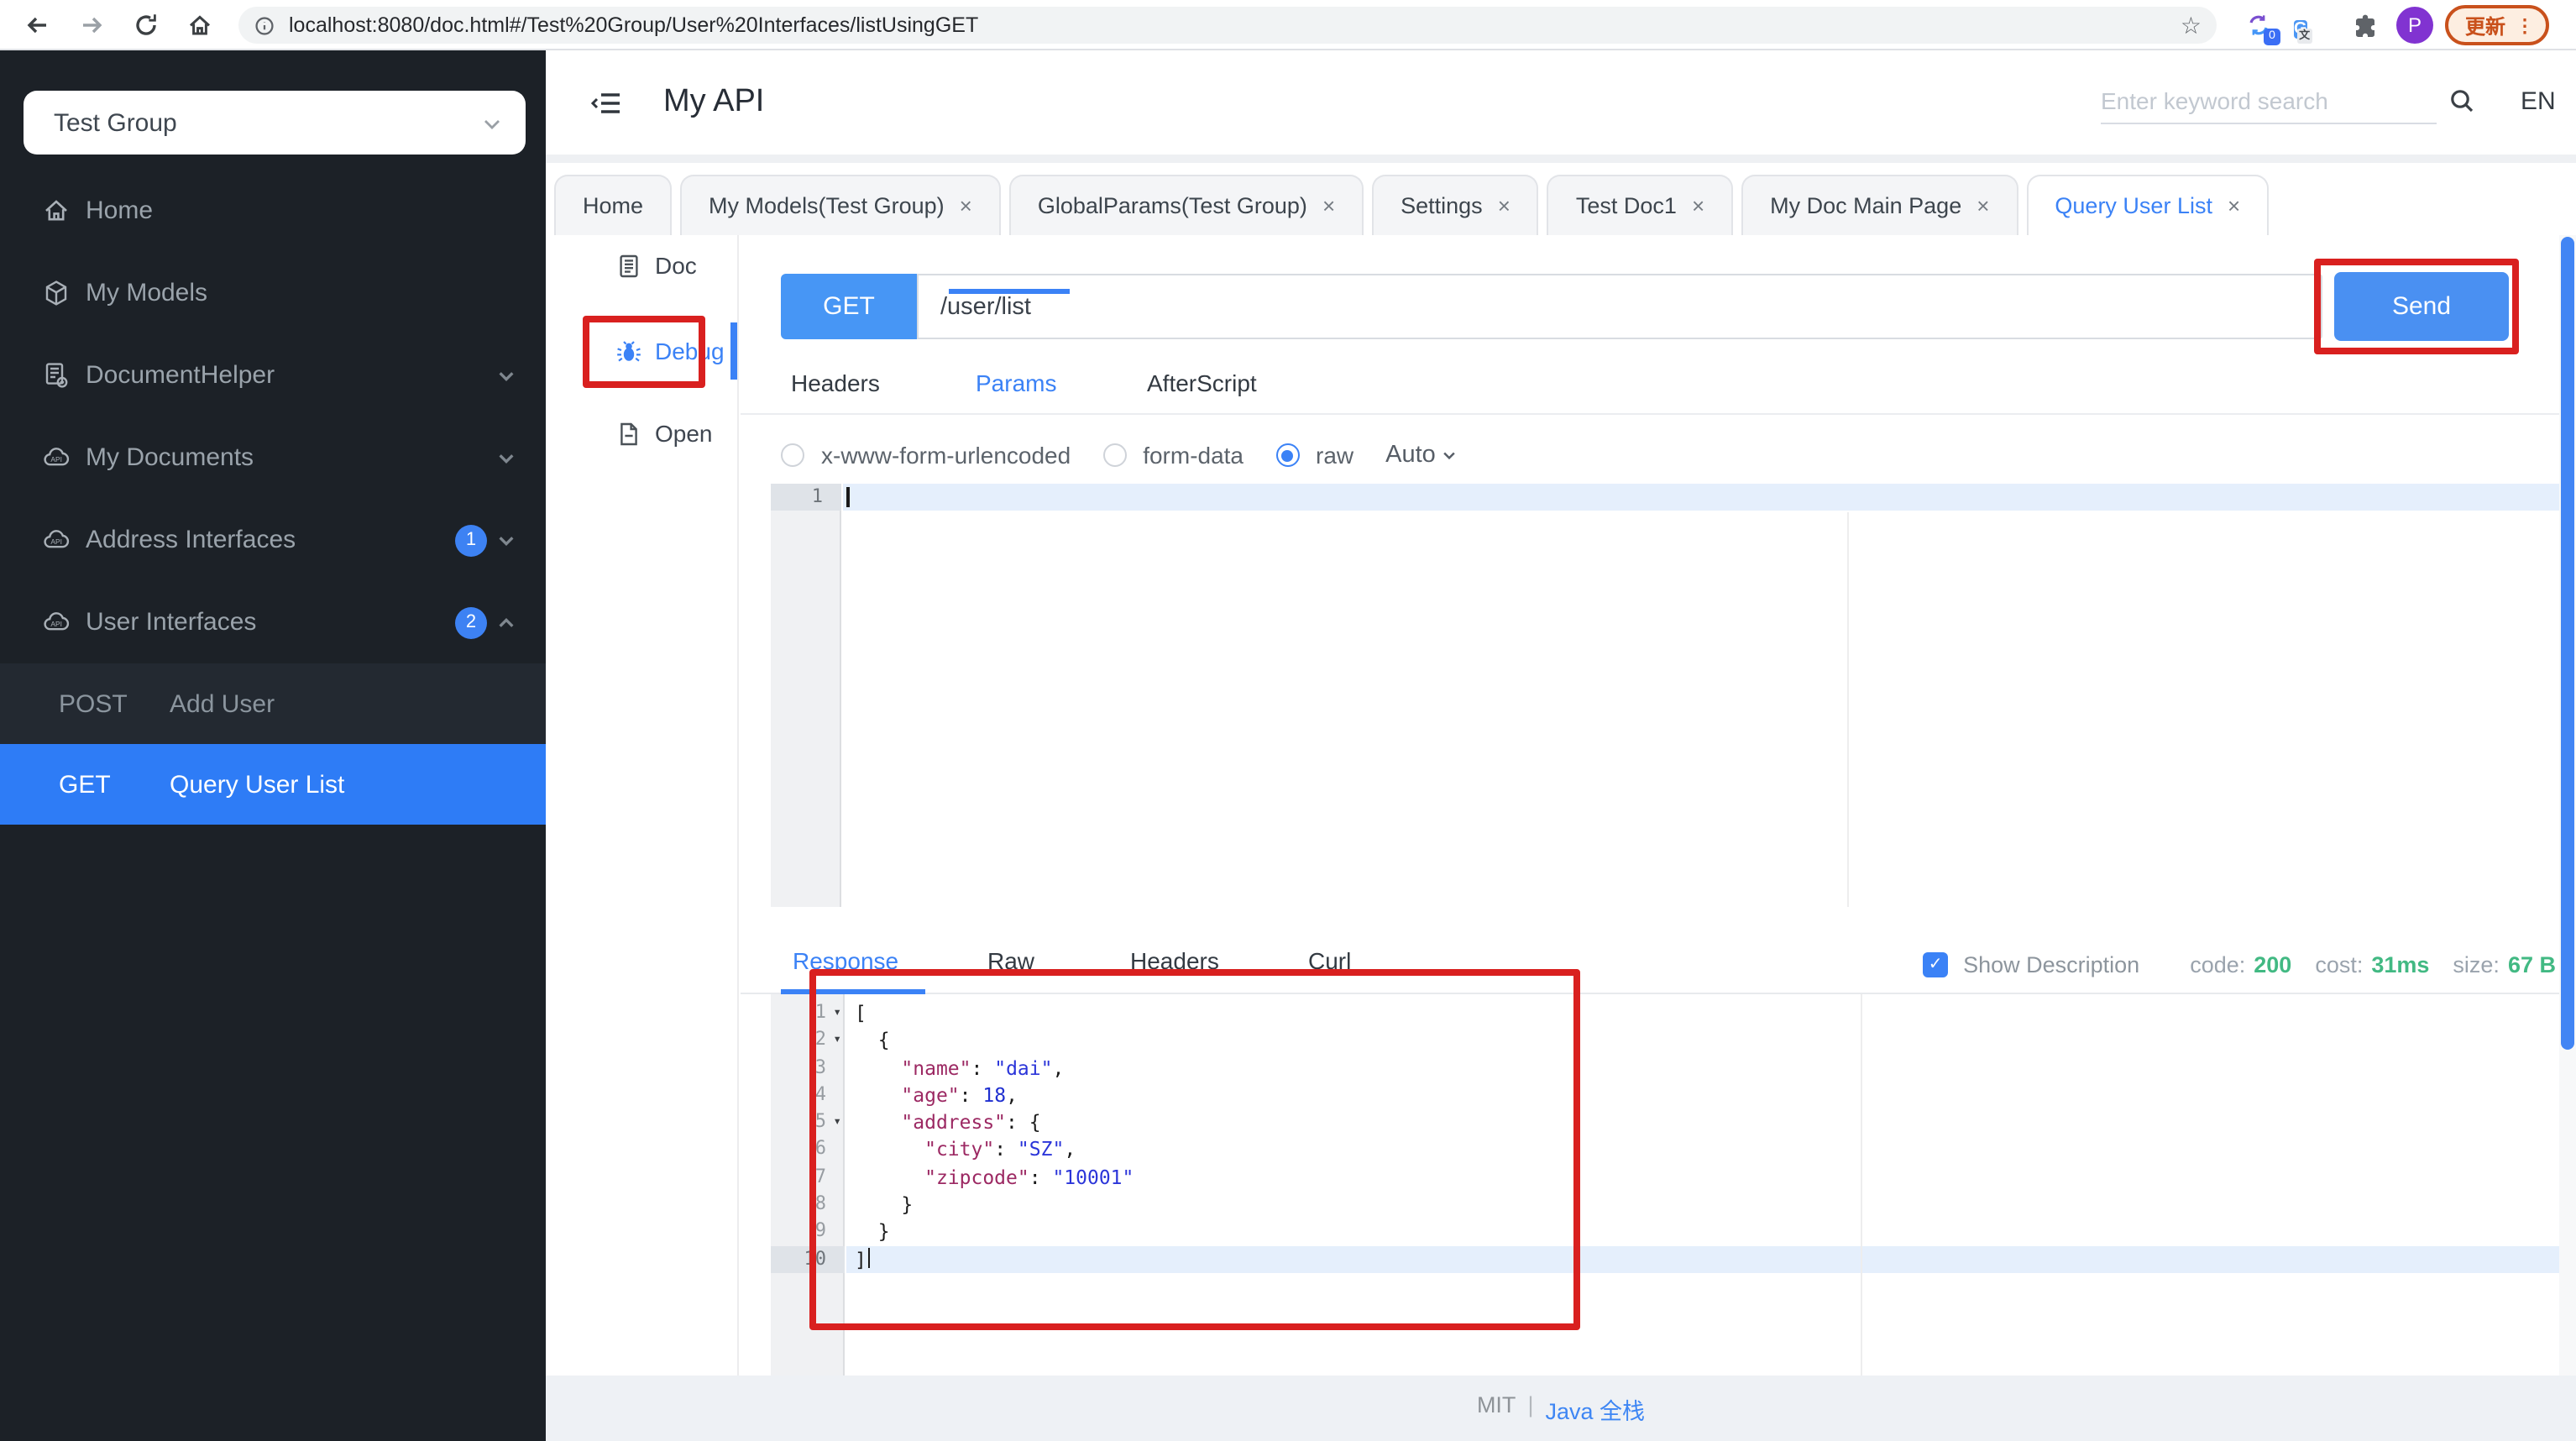  Describe the element at coordinates (273, 211) in the screenshot. I see `sidebar-item: Home` at that location.